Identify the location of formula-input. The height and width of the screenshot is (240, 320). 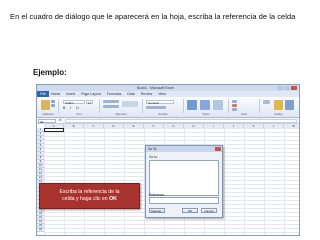
(181, 120).